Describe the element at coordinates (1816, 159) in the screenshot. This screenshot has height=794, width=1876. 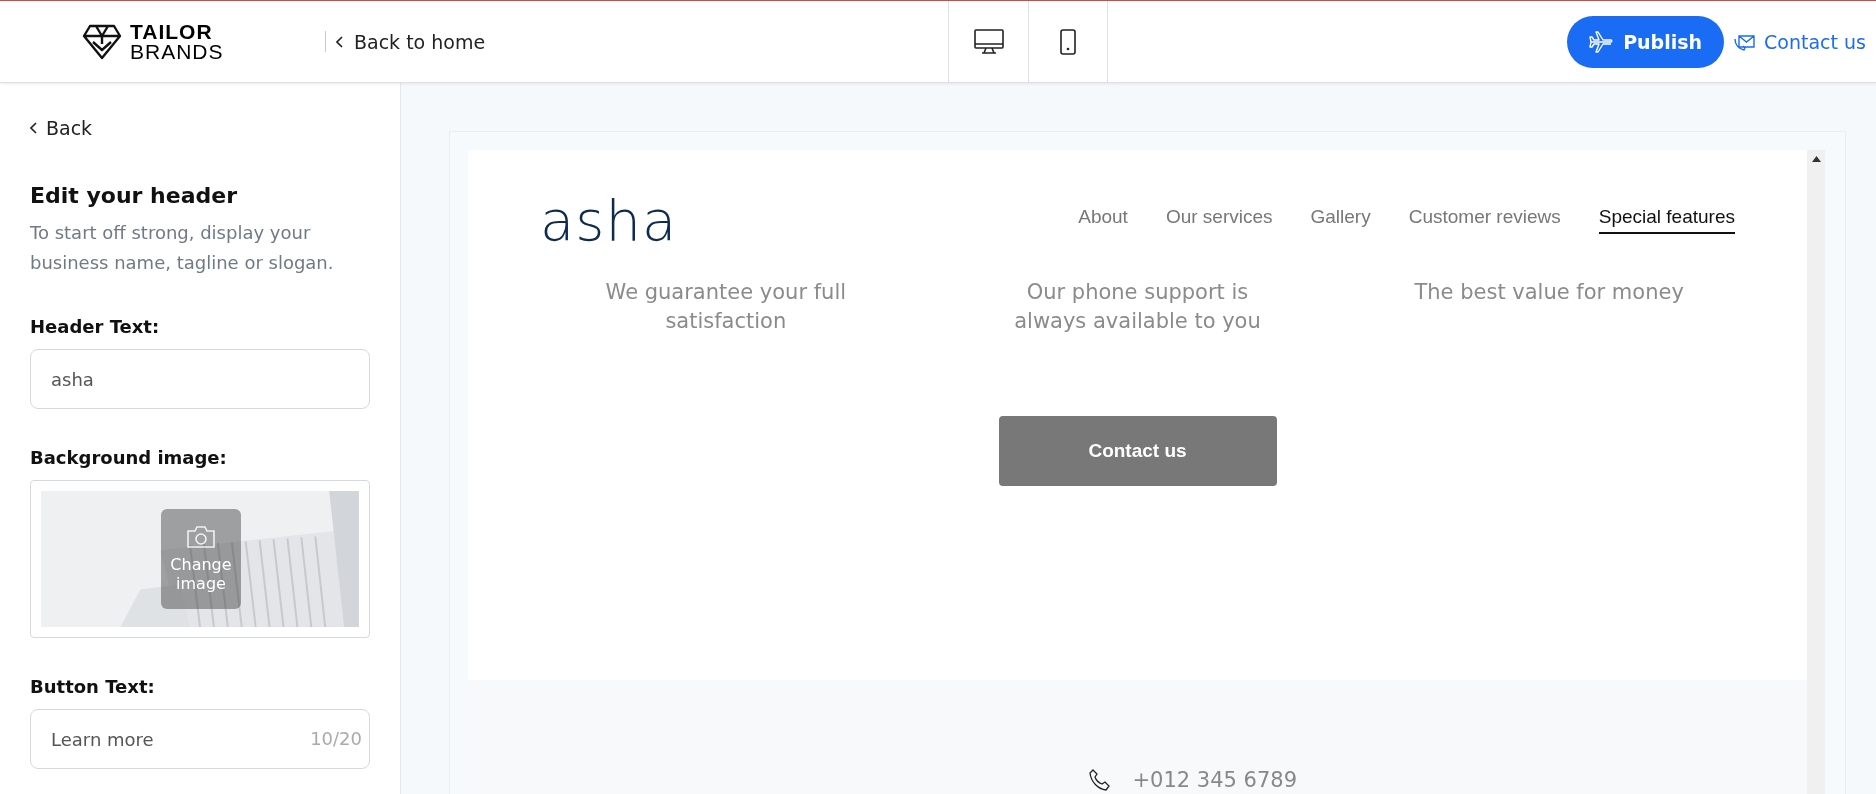
I see `scroll-up-icon` at that location.